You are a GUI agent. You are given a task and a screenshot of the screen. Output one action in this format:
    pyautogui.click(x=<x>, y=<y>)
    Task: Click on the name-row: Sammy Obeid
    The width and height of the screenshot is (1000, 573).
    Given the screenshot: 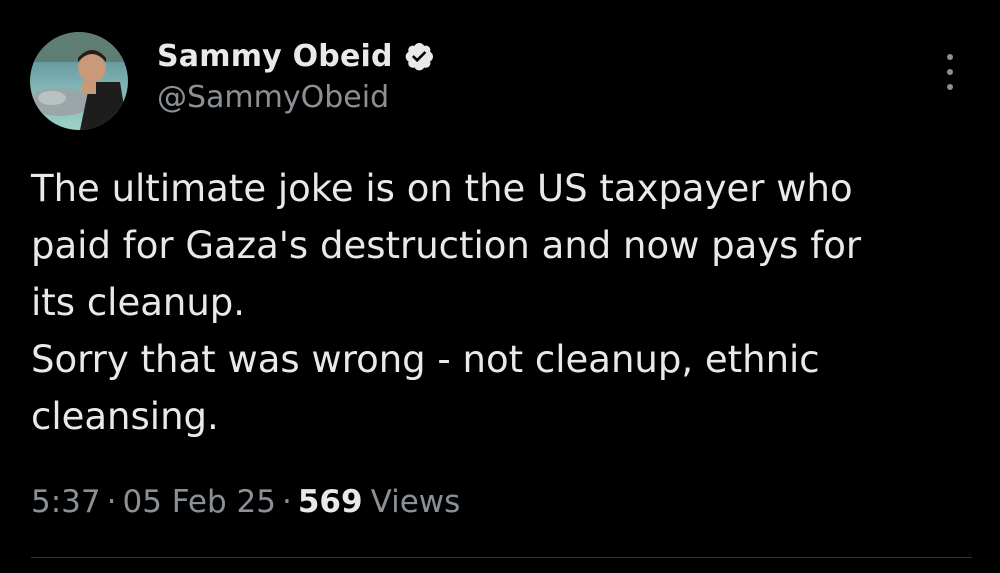 What is the action you would take?
    pyautogui.click(x=296, y=56)
    